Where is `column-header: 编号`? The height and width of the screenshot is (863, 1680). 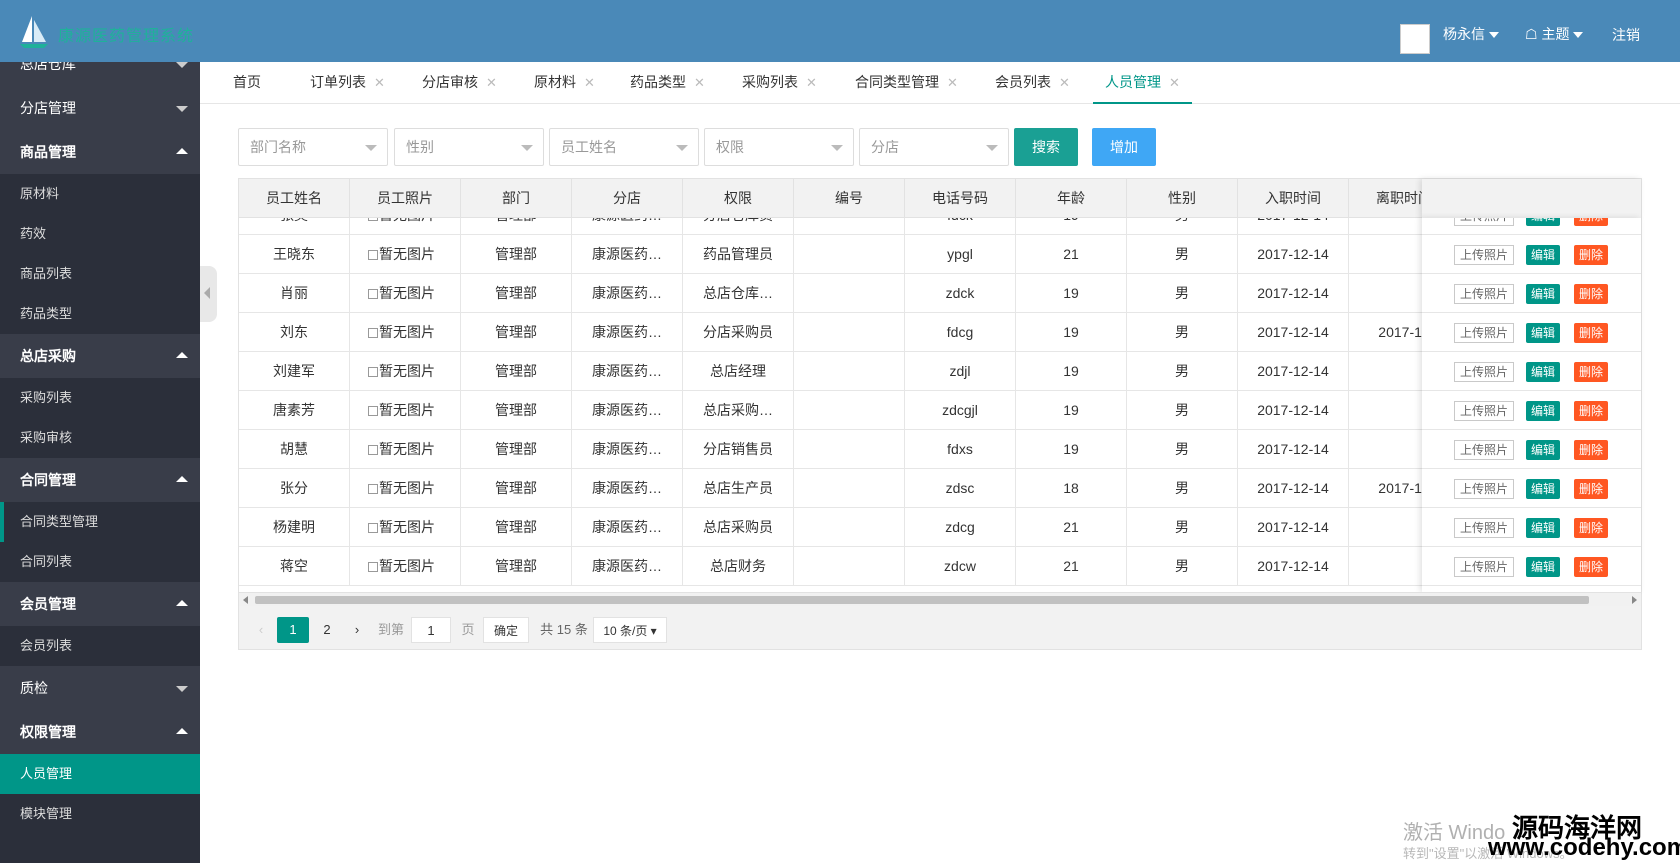
column-header: 编号 is located at coordinates (849, 198).